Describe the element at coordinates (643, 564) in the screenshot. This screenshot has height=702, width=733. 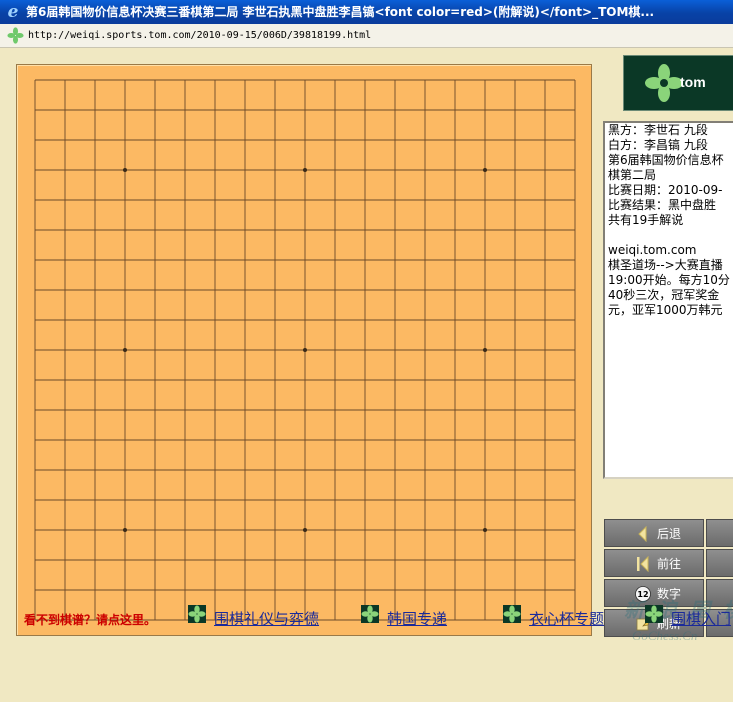
I see `forward-arrow-icon` at that location.